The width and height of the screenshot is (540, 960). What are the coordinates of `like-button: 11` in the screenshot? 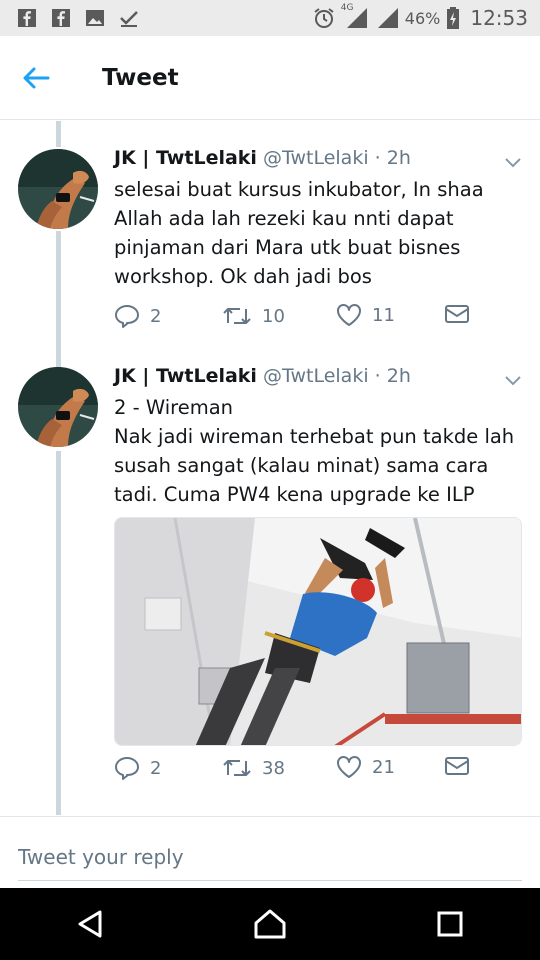 It's located at (365, 315).